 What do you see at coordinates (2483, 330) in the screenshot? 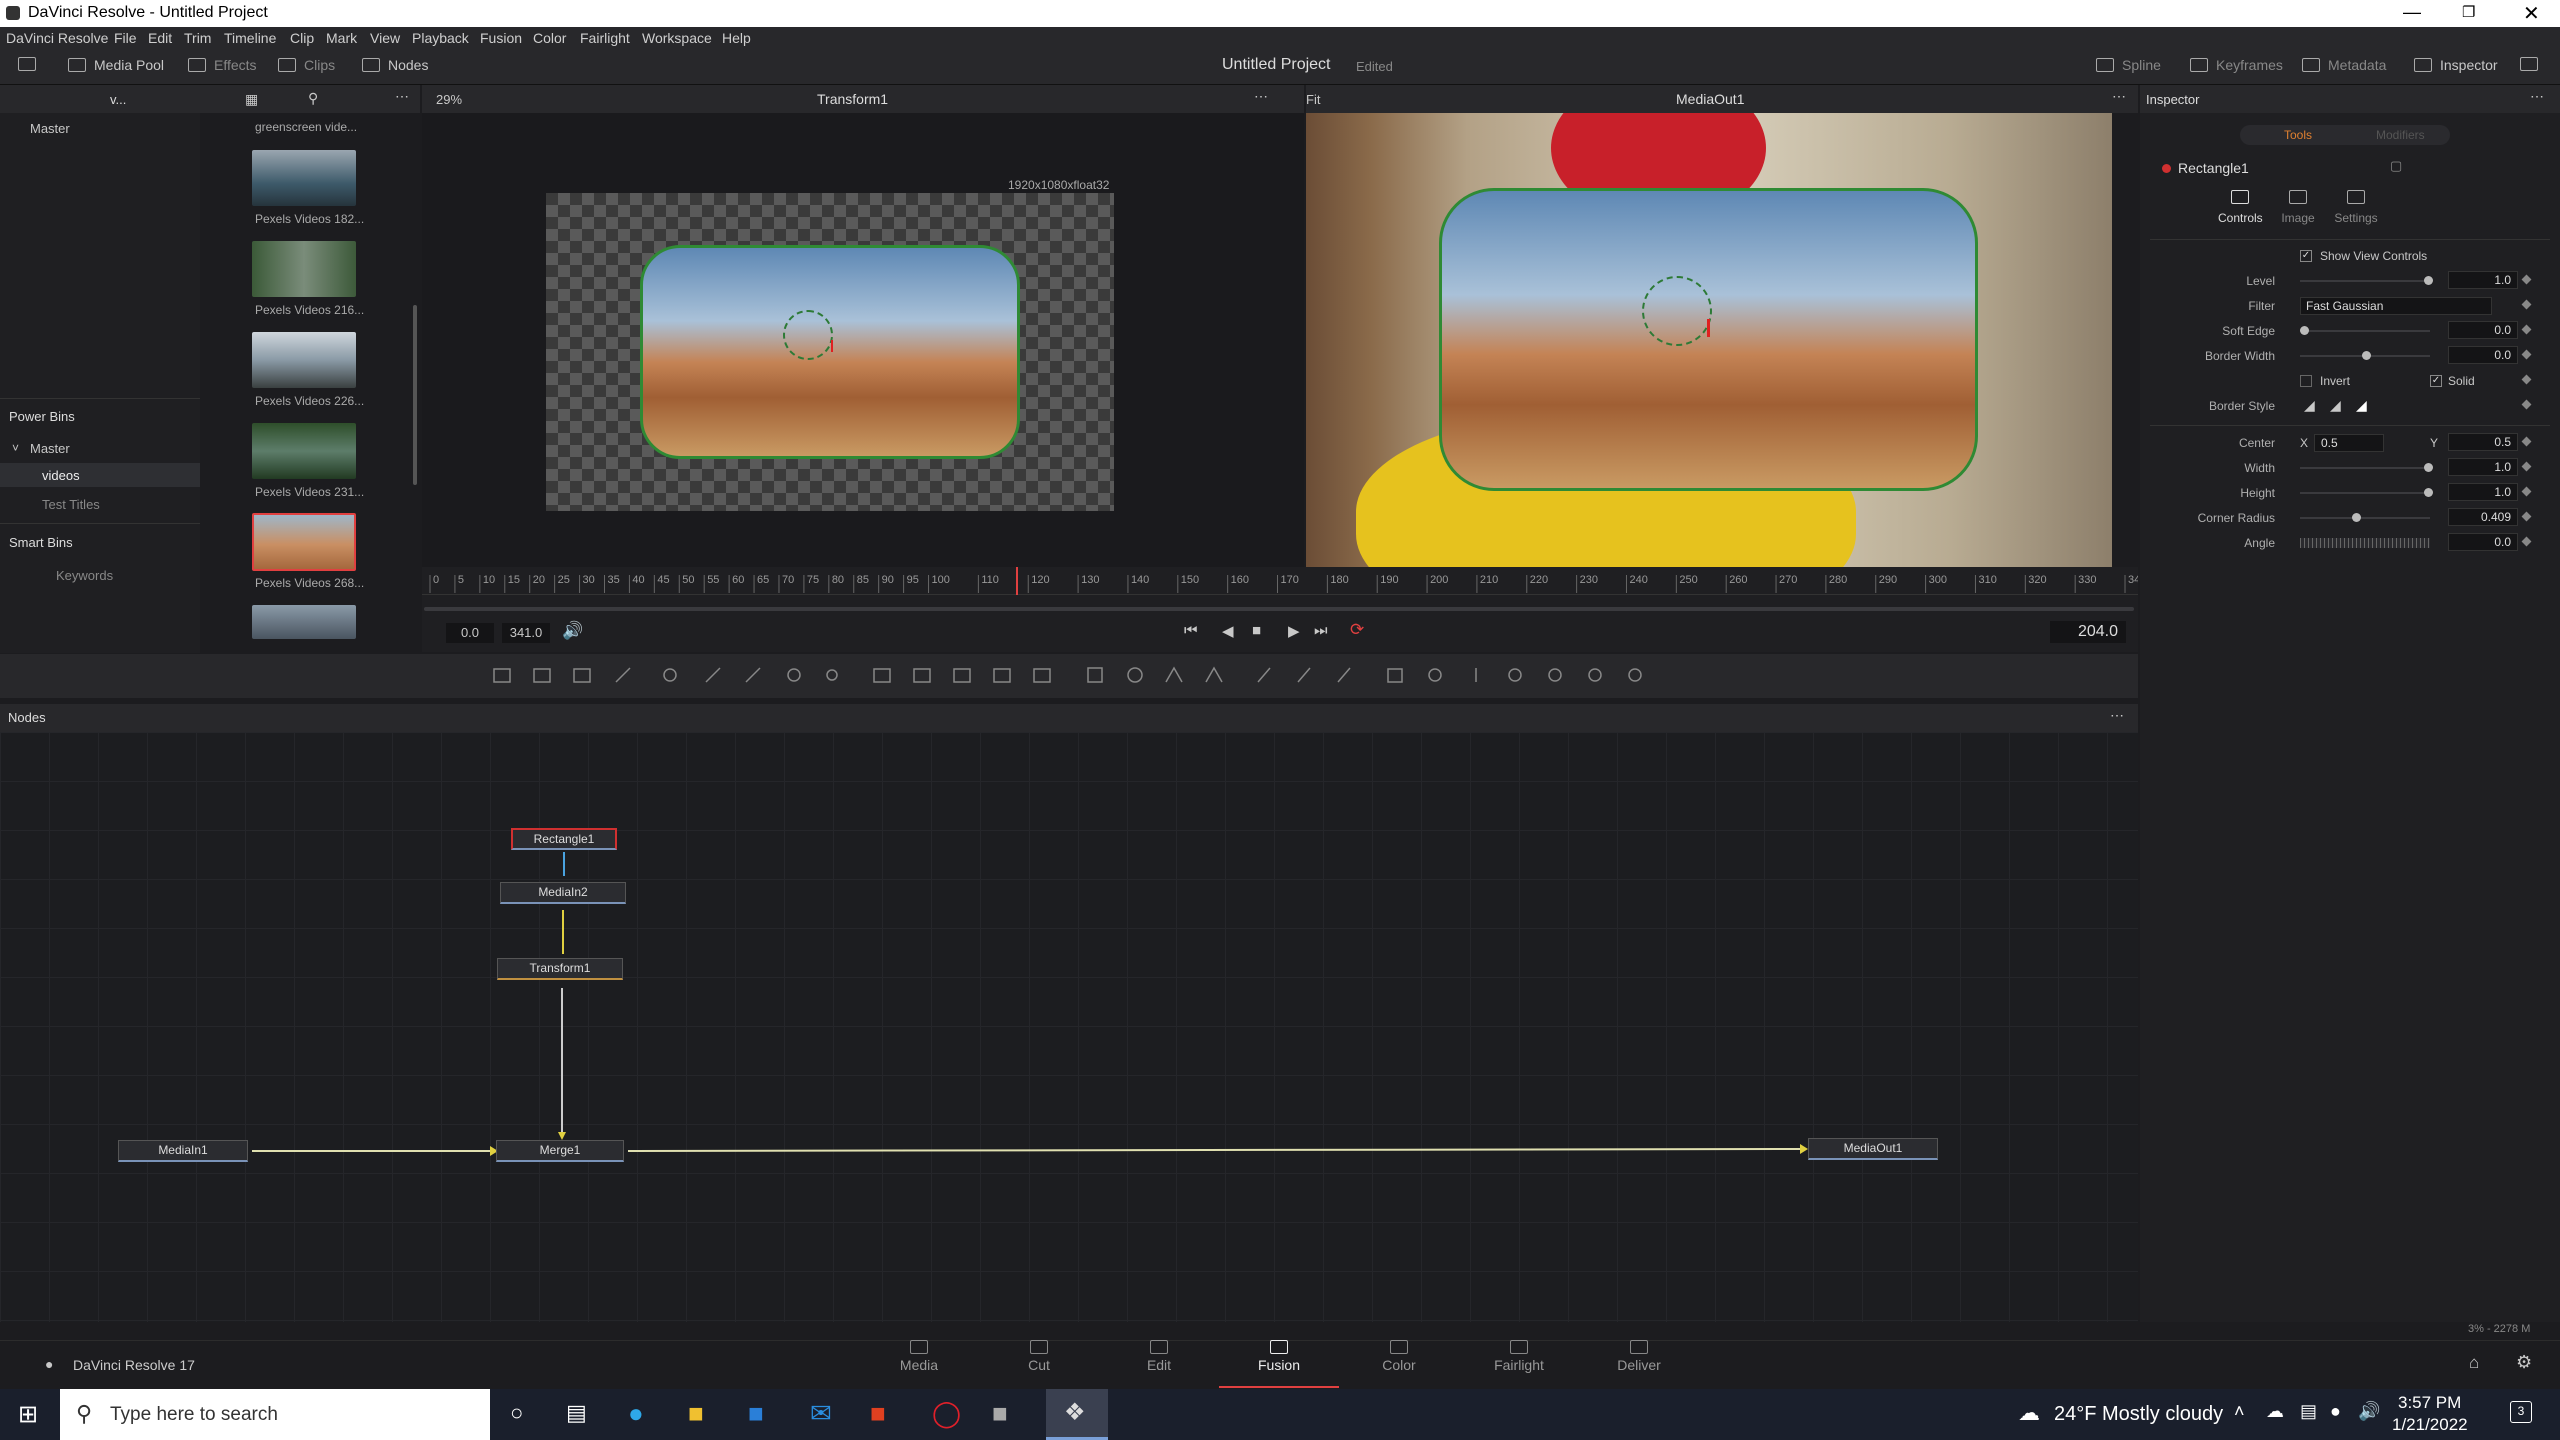
I see `soft-edge-value: 0.0` at bounding box center [2483, 330].